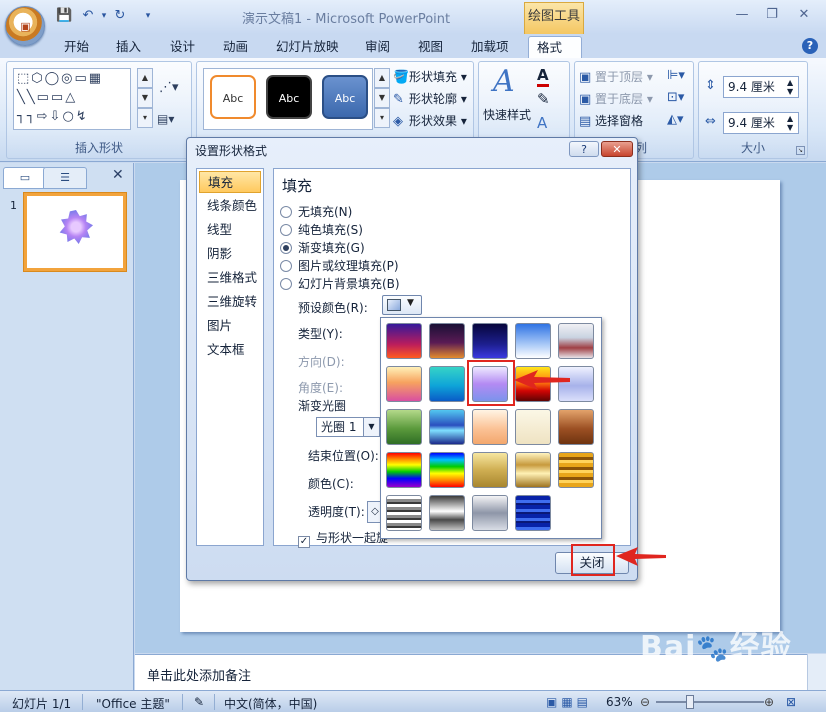 The image size is (826, 712). Describe the element at coordinates (25, 26) in the screenshot. I see `office-button: ▣` at that location.